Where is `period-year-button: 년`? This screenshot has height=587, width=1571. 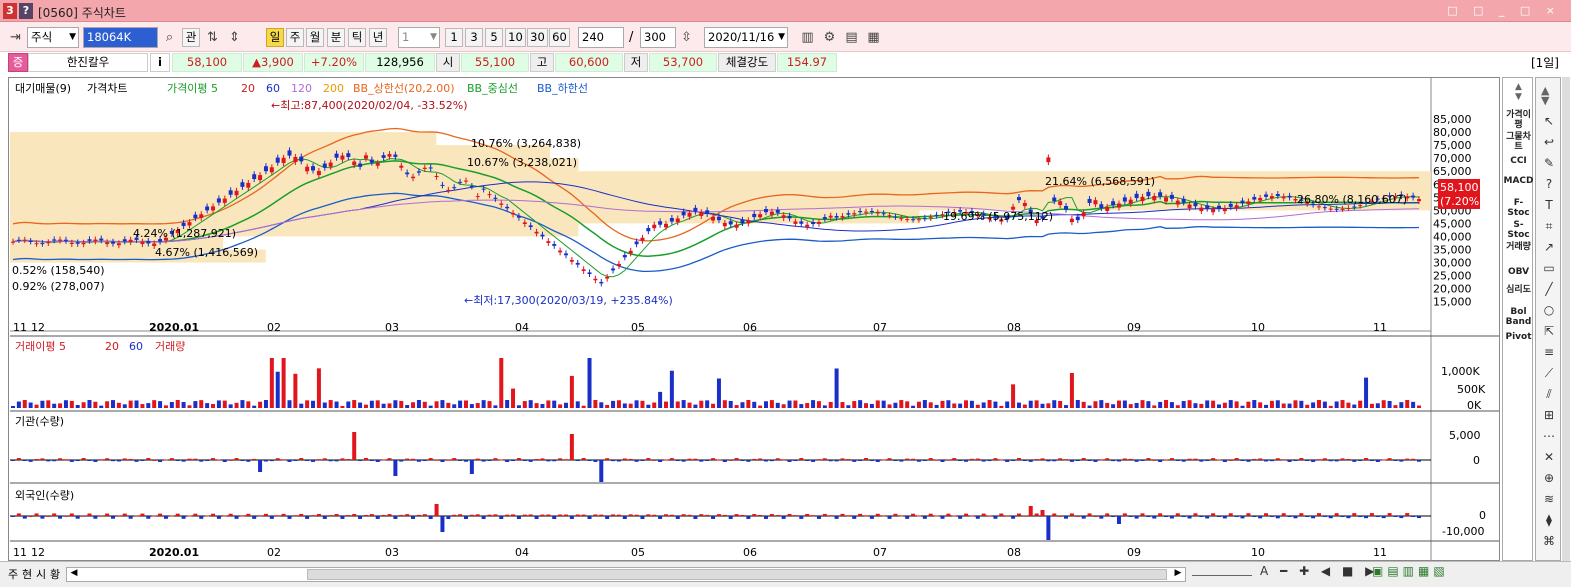
period-year-button: 년 is located at coordinates (378, 37).